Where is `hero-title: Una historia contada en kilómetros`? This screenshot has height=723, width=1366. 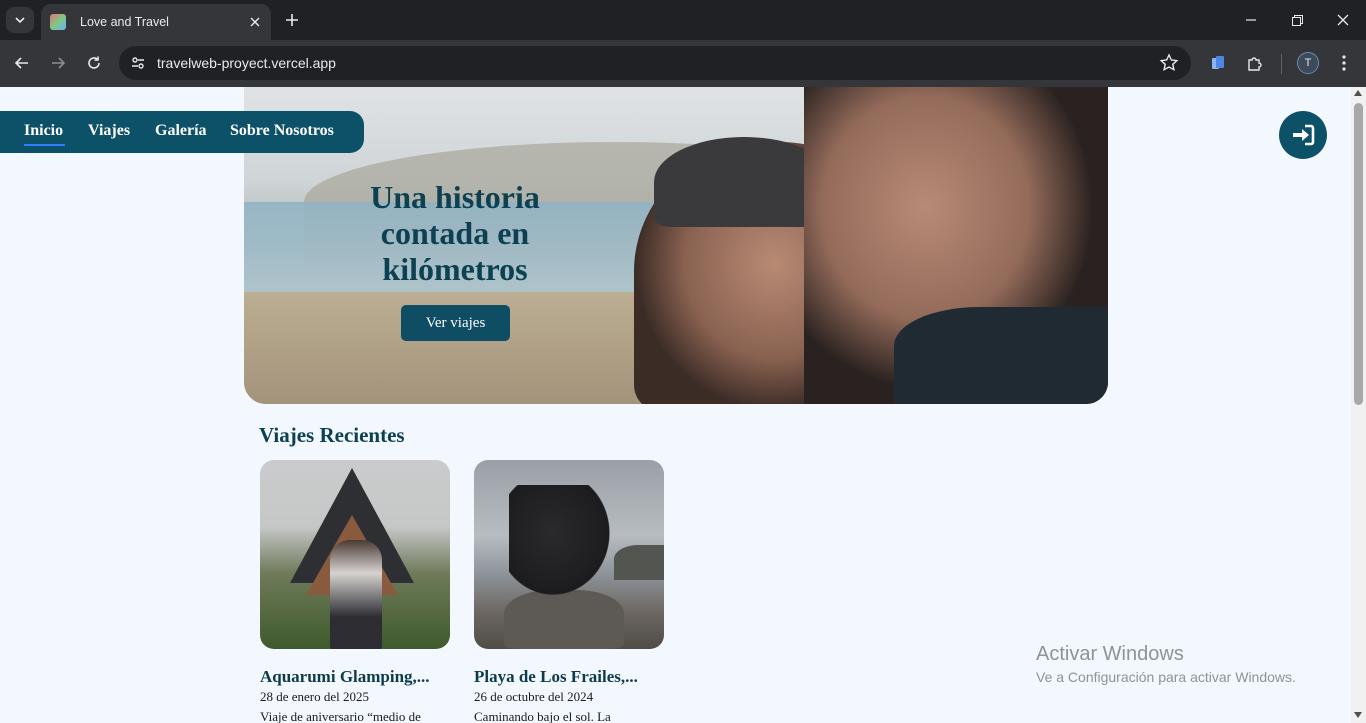
hero-title: Una historia contada en kilómetros is located at coordinates (455, 233).